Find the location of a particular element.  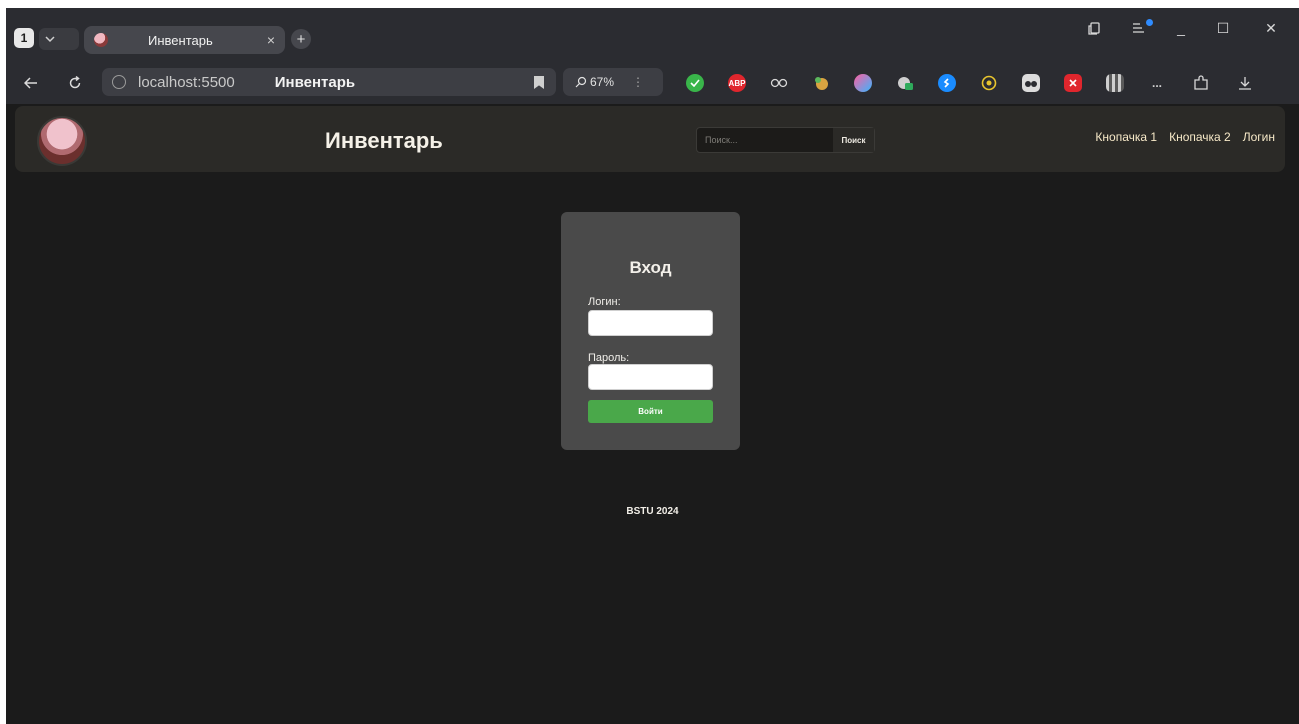

url-page-title: Инвентарь is located at coordinates (315, 82).